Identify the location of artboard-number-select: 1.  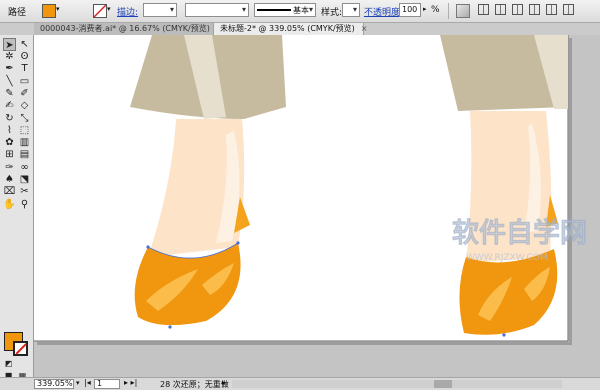
(107, 384).